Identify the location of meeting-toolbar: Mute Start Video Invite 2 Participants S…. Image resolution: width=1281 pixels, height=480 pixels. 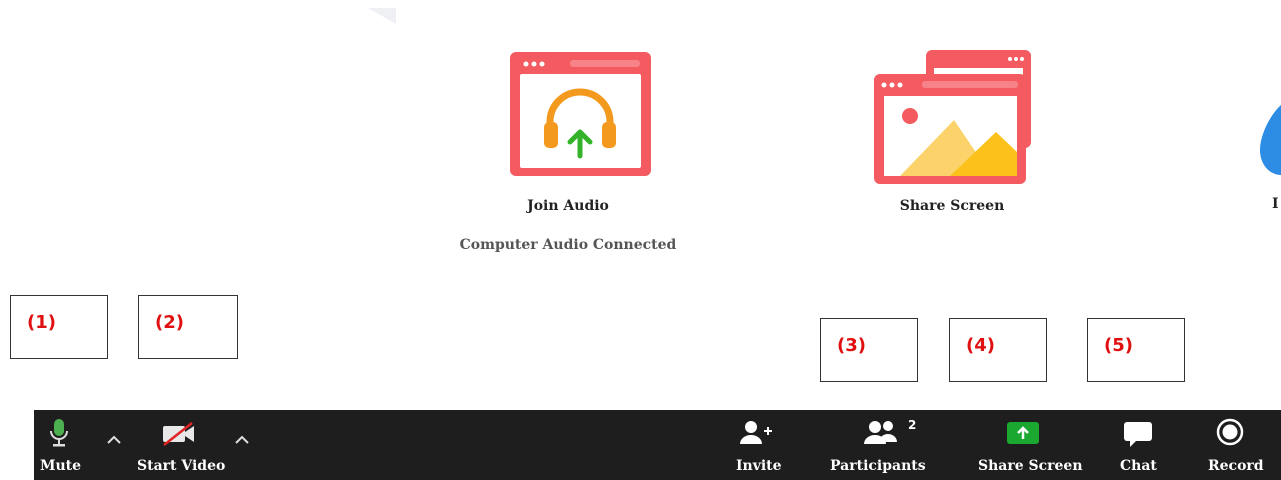
(657, 445).